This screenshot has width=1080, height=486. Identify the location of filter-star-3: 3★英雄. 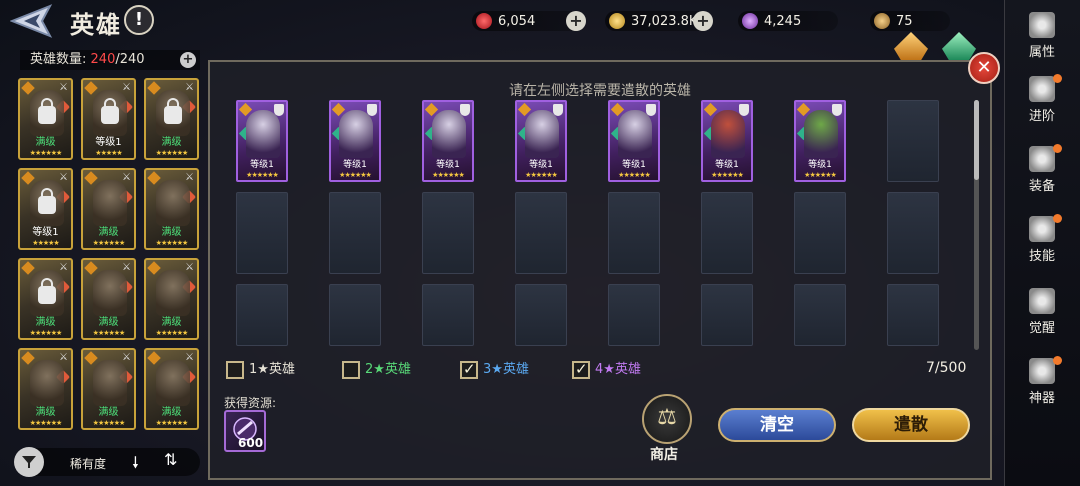
(494, 369).